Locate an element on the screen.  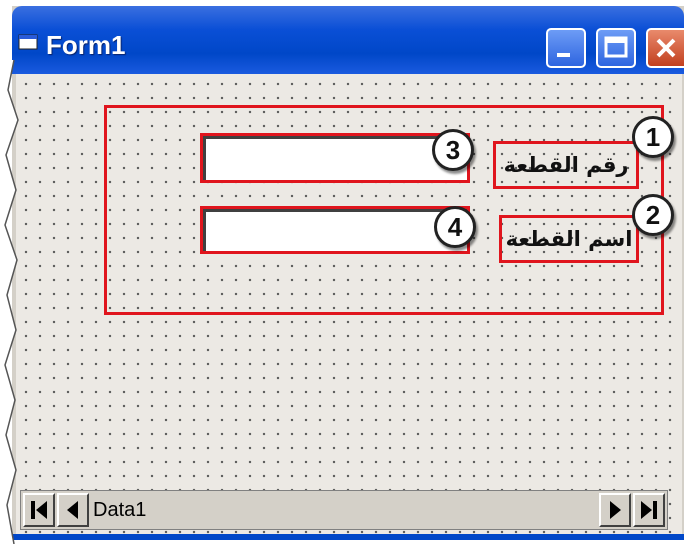
move-first-icon is located at coordinates (39, 510).